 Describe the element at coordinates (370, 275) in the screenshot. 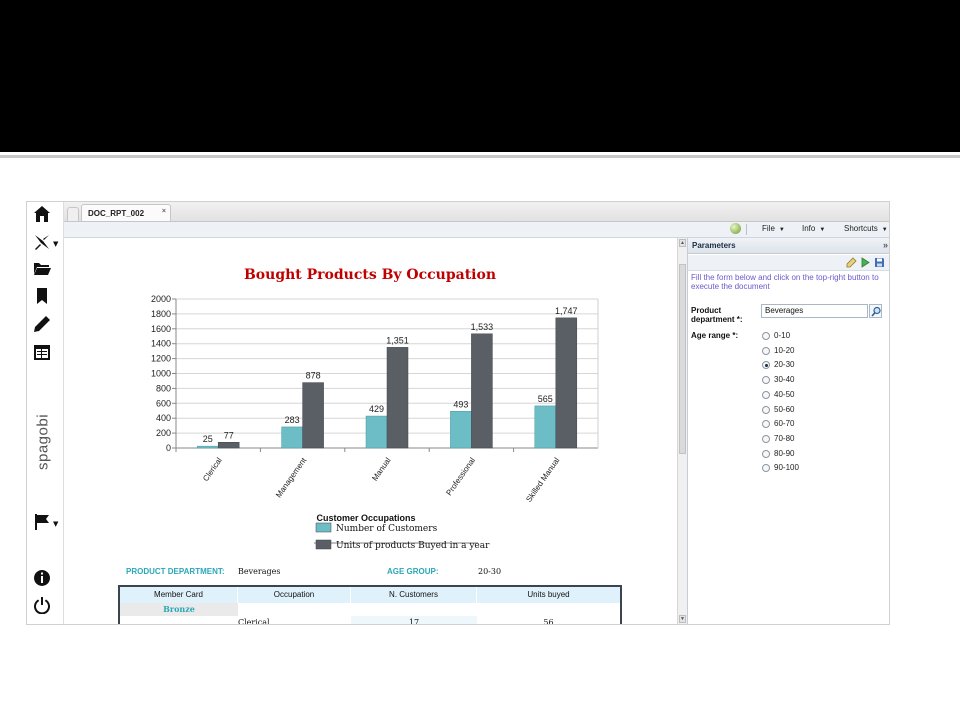

I see `chart-title: Bought Products By Occupation` at that location.